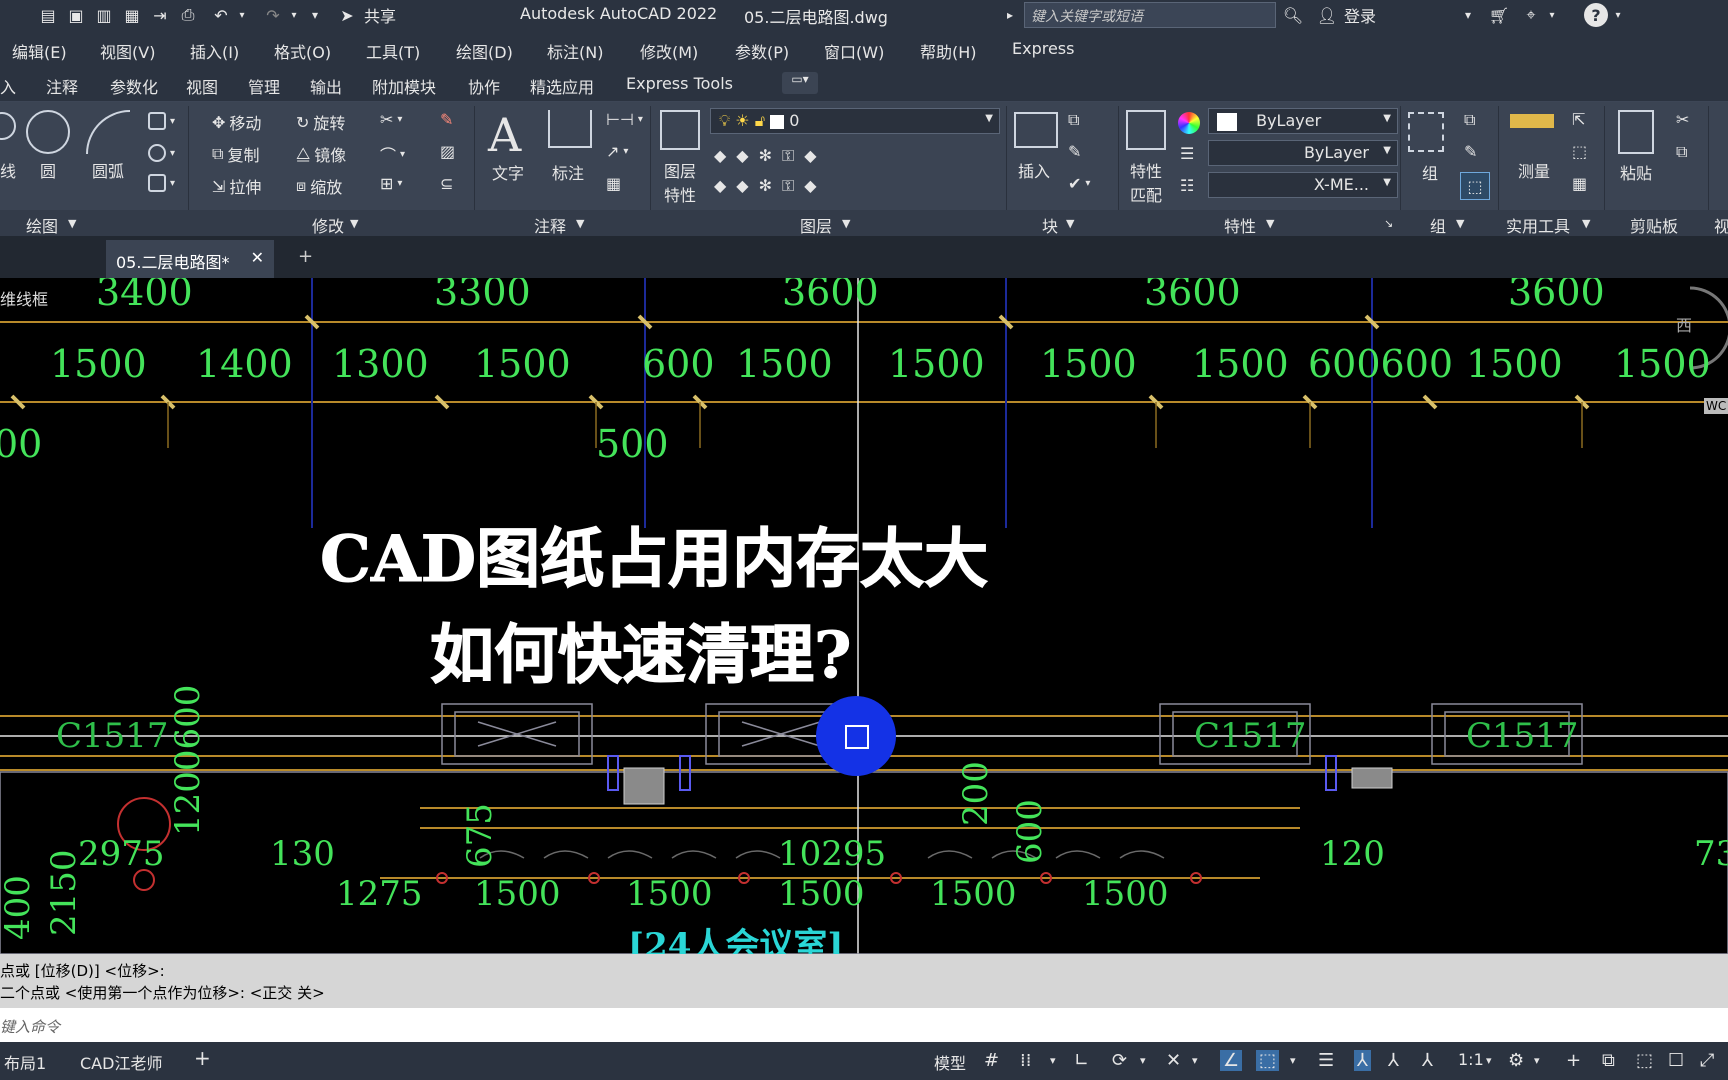 Image resolution: width=1728 pixels, height=1080 pixels. I want to click on panel-title-annotation: 注释, so click(550, 225).